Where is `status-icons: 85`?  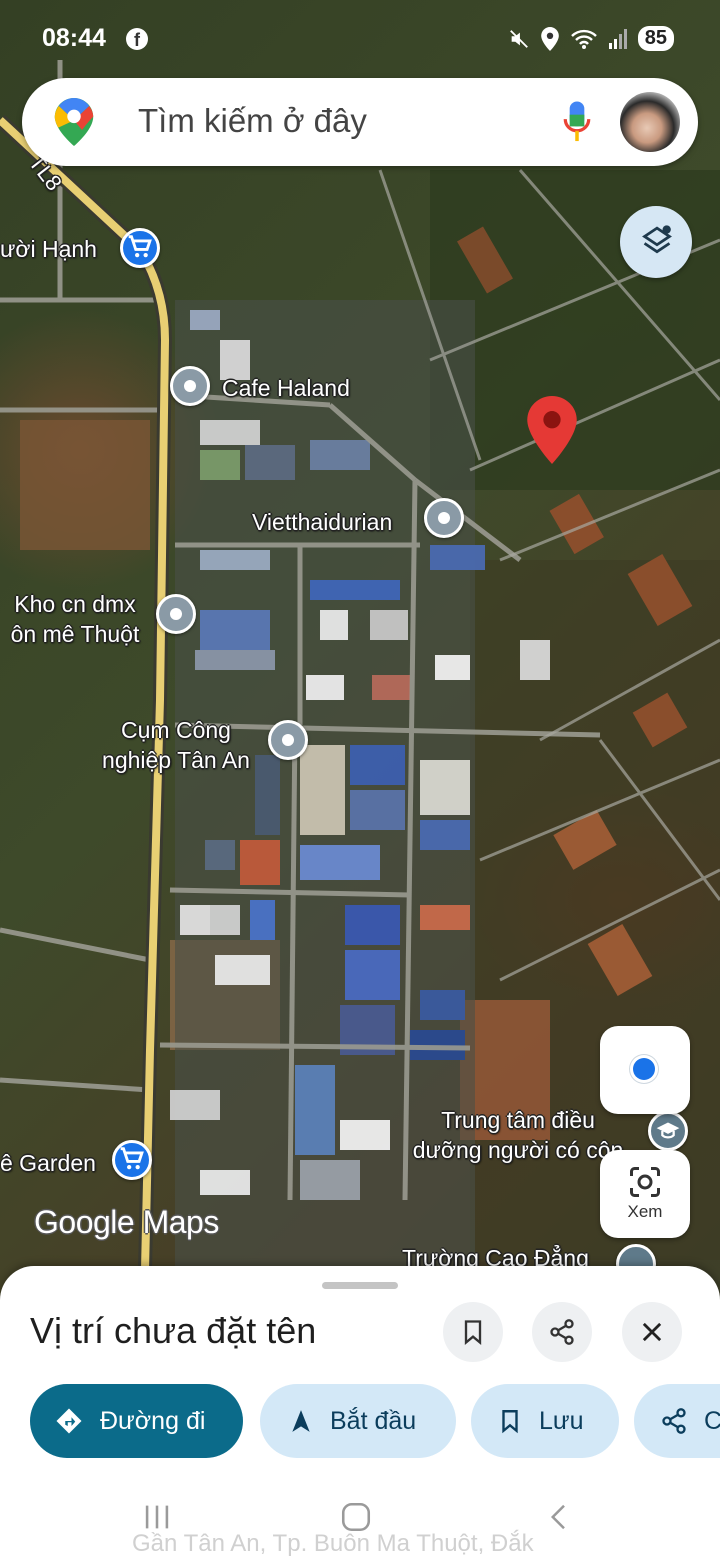
status-icons: 85 is located at coordinates (591, 38).